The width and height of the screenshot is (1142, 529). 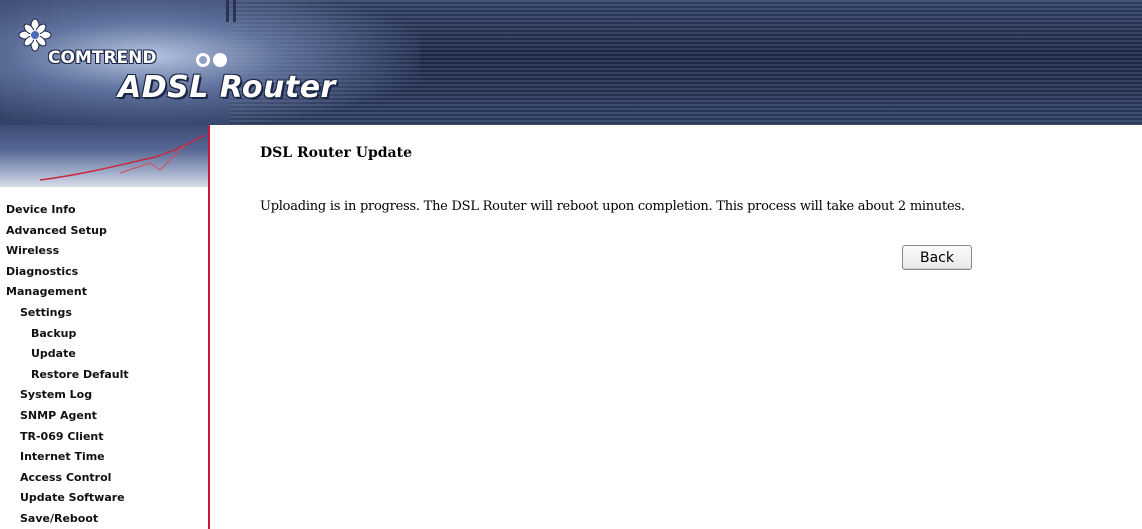 What do you see at coordinates (102, 58) in the screenshot?
I see `brand-name: COMTREND` at bounding box center [102, 58].